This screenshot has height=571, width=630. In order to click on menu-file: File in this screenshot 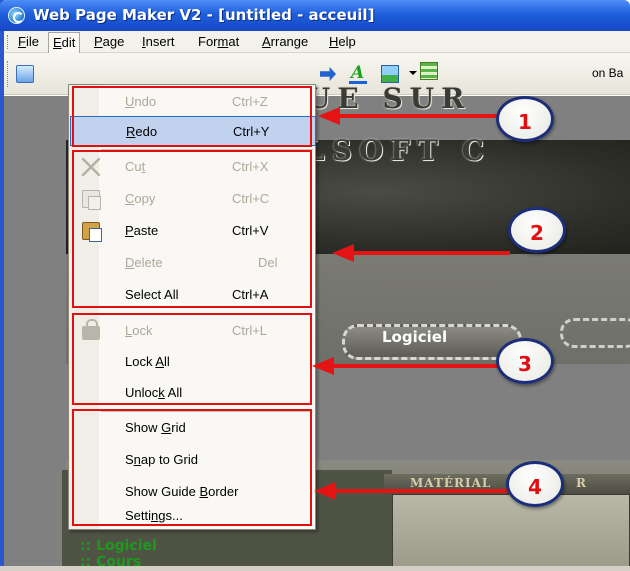, I will do `click(28, 41)`.